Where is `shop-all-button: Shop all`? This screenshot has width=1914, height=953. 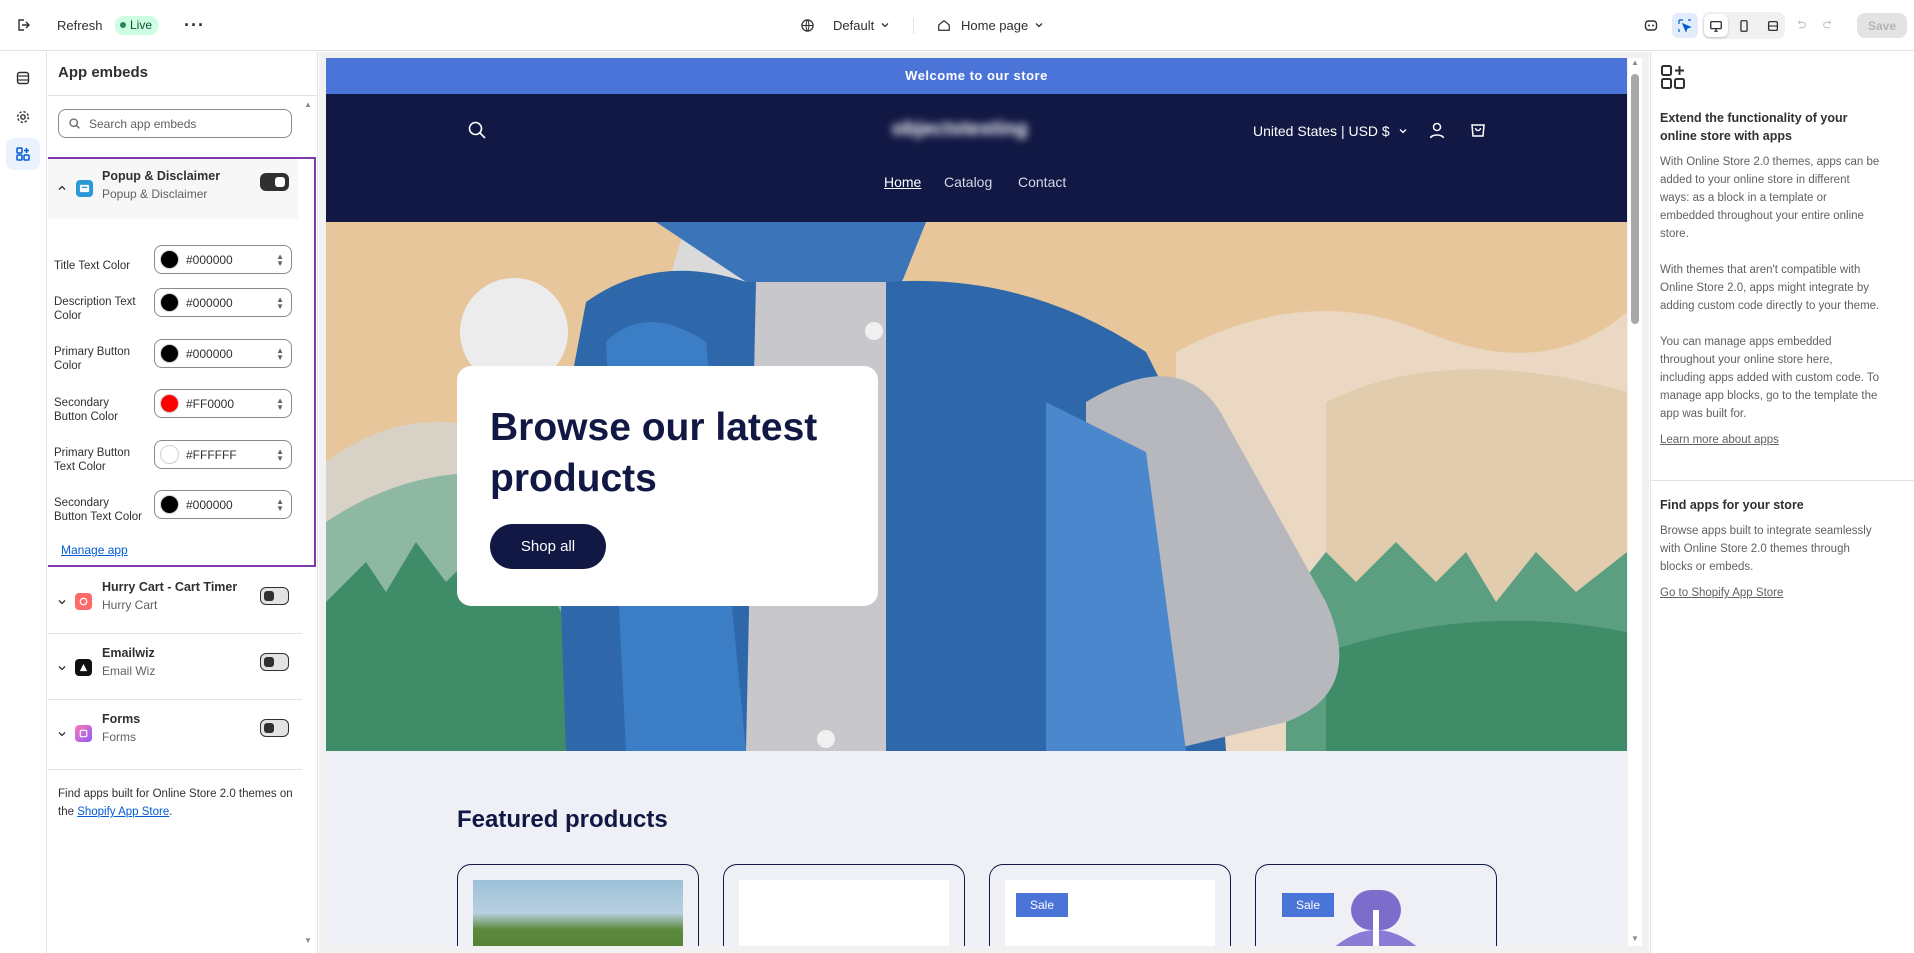
shop-all-button: Shop all is located at coordinates (548, 546).